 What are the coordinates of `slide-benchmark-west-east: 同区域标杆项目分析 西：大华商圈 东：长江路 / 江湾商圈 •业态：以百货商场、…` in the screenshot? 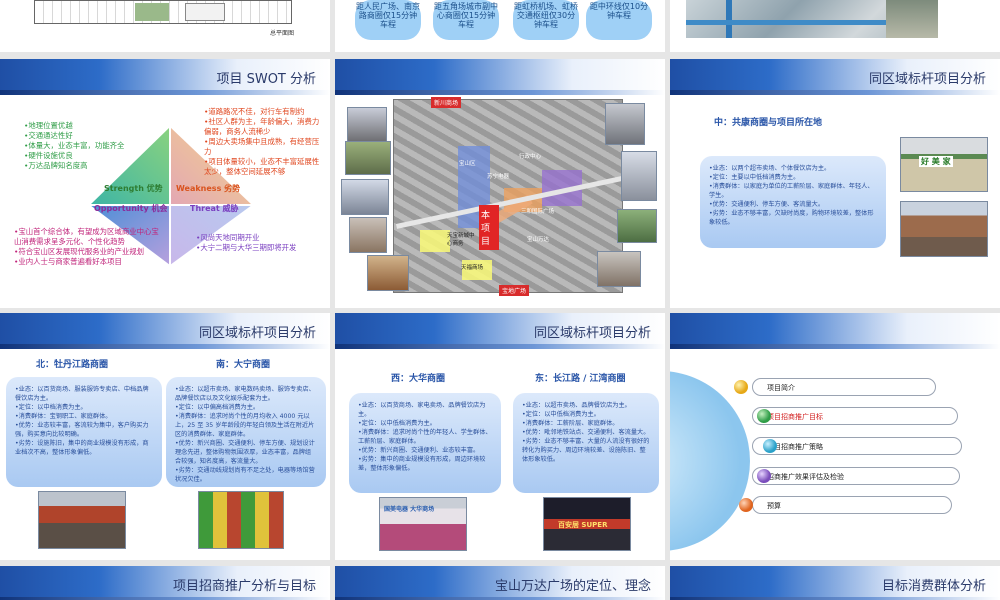 It's located at (500, 436).